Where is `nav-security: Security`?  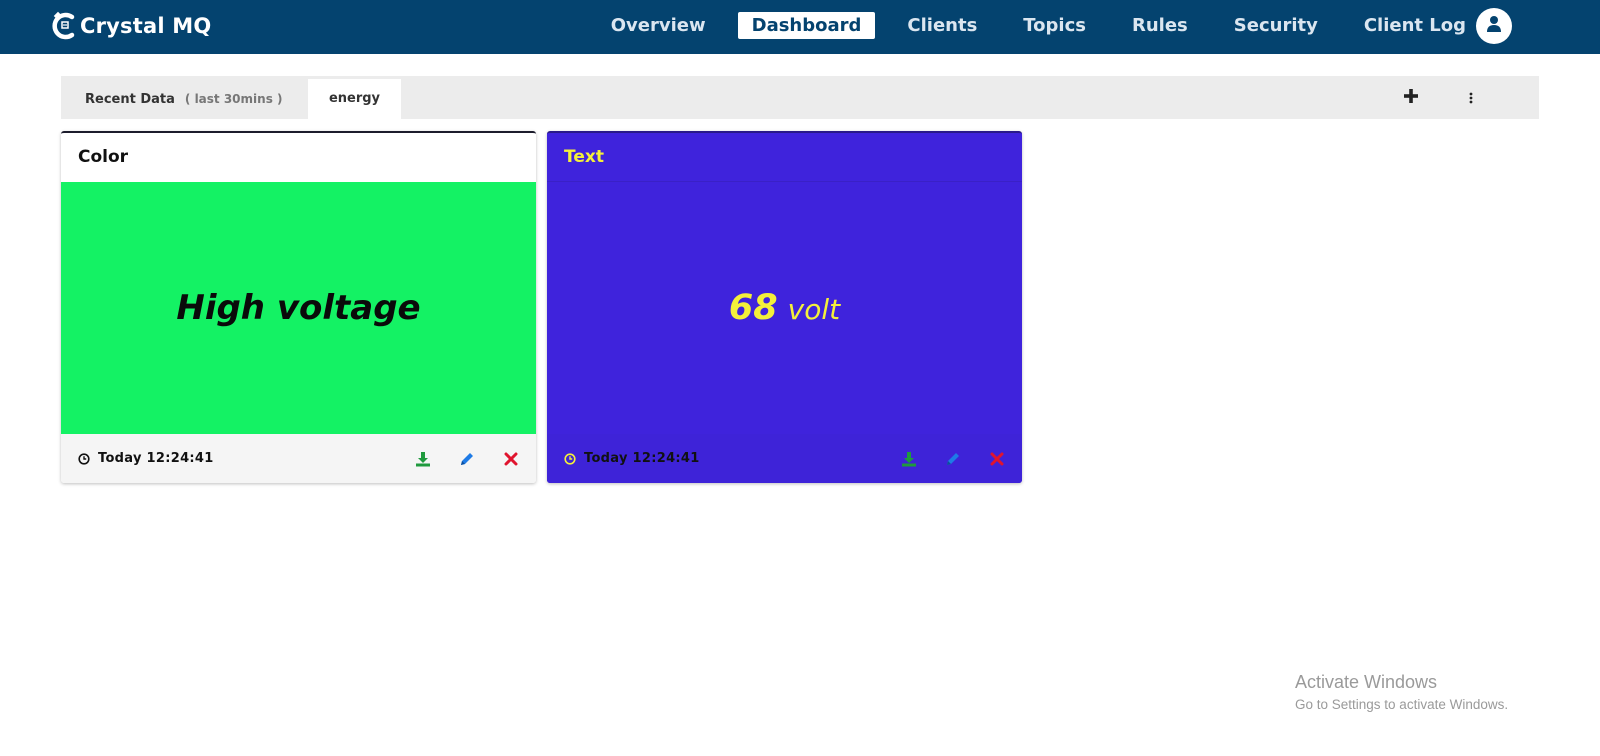 nav-security: Security is located at coordinates (1276, 25).